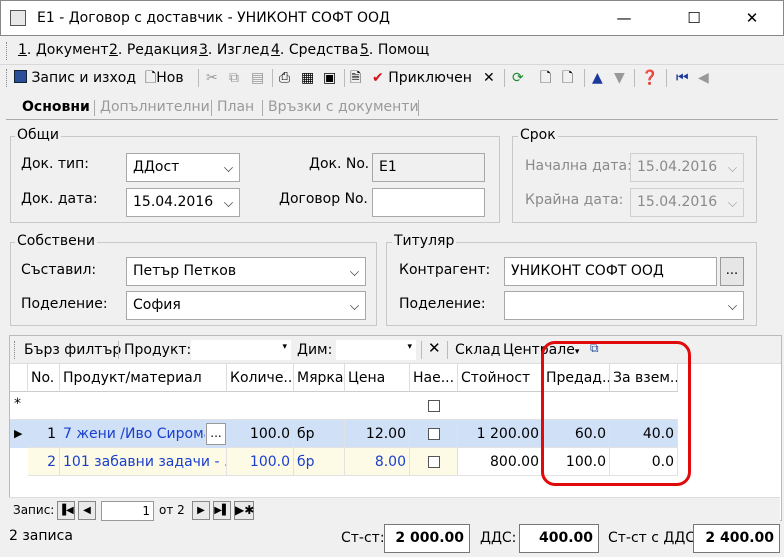 The height and width of the screenshot is (557, 784). Describe the element at coordinates (153, 50) in the screenshot. I see `menu-edit: 2. Редакция` at that location.